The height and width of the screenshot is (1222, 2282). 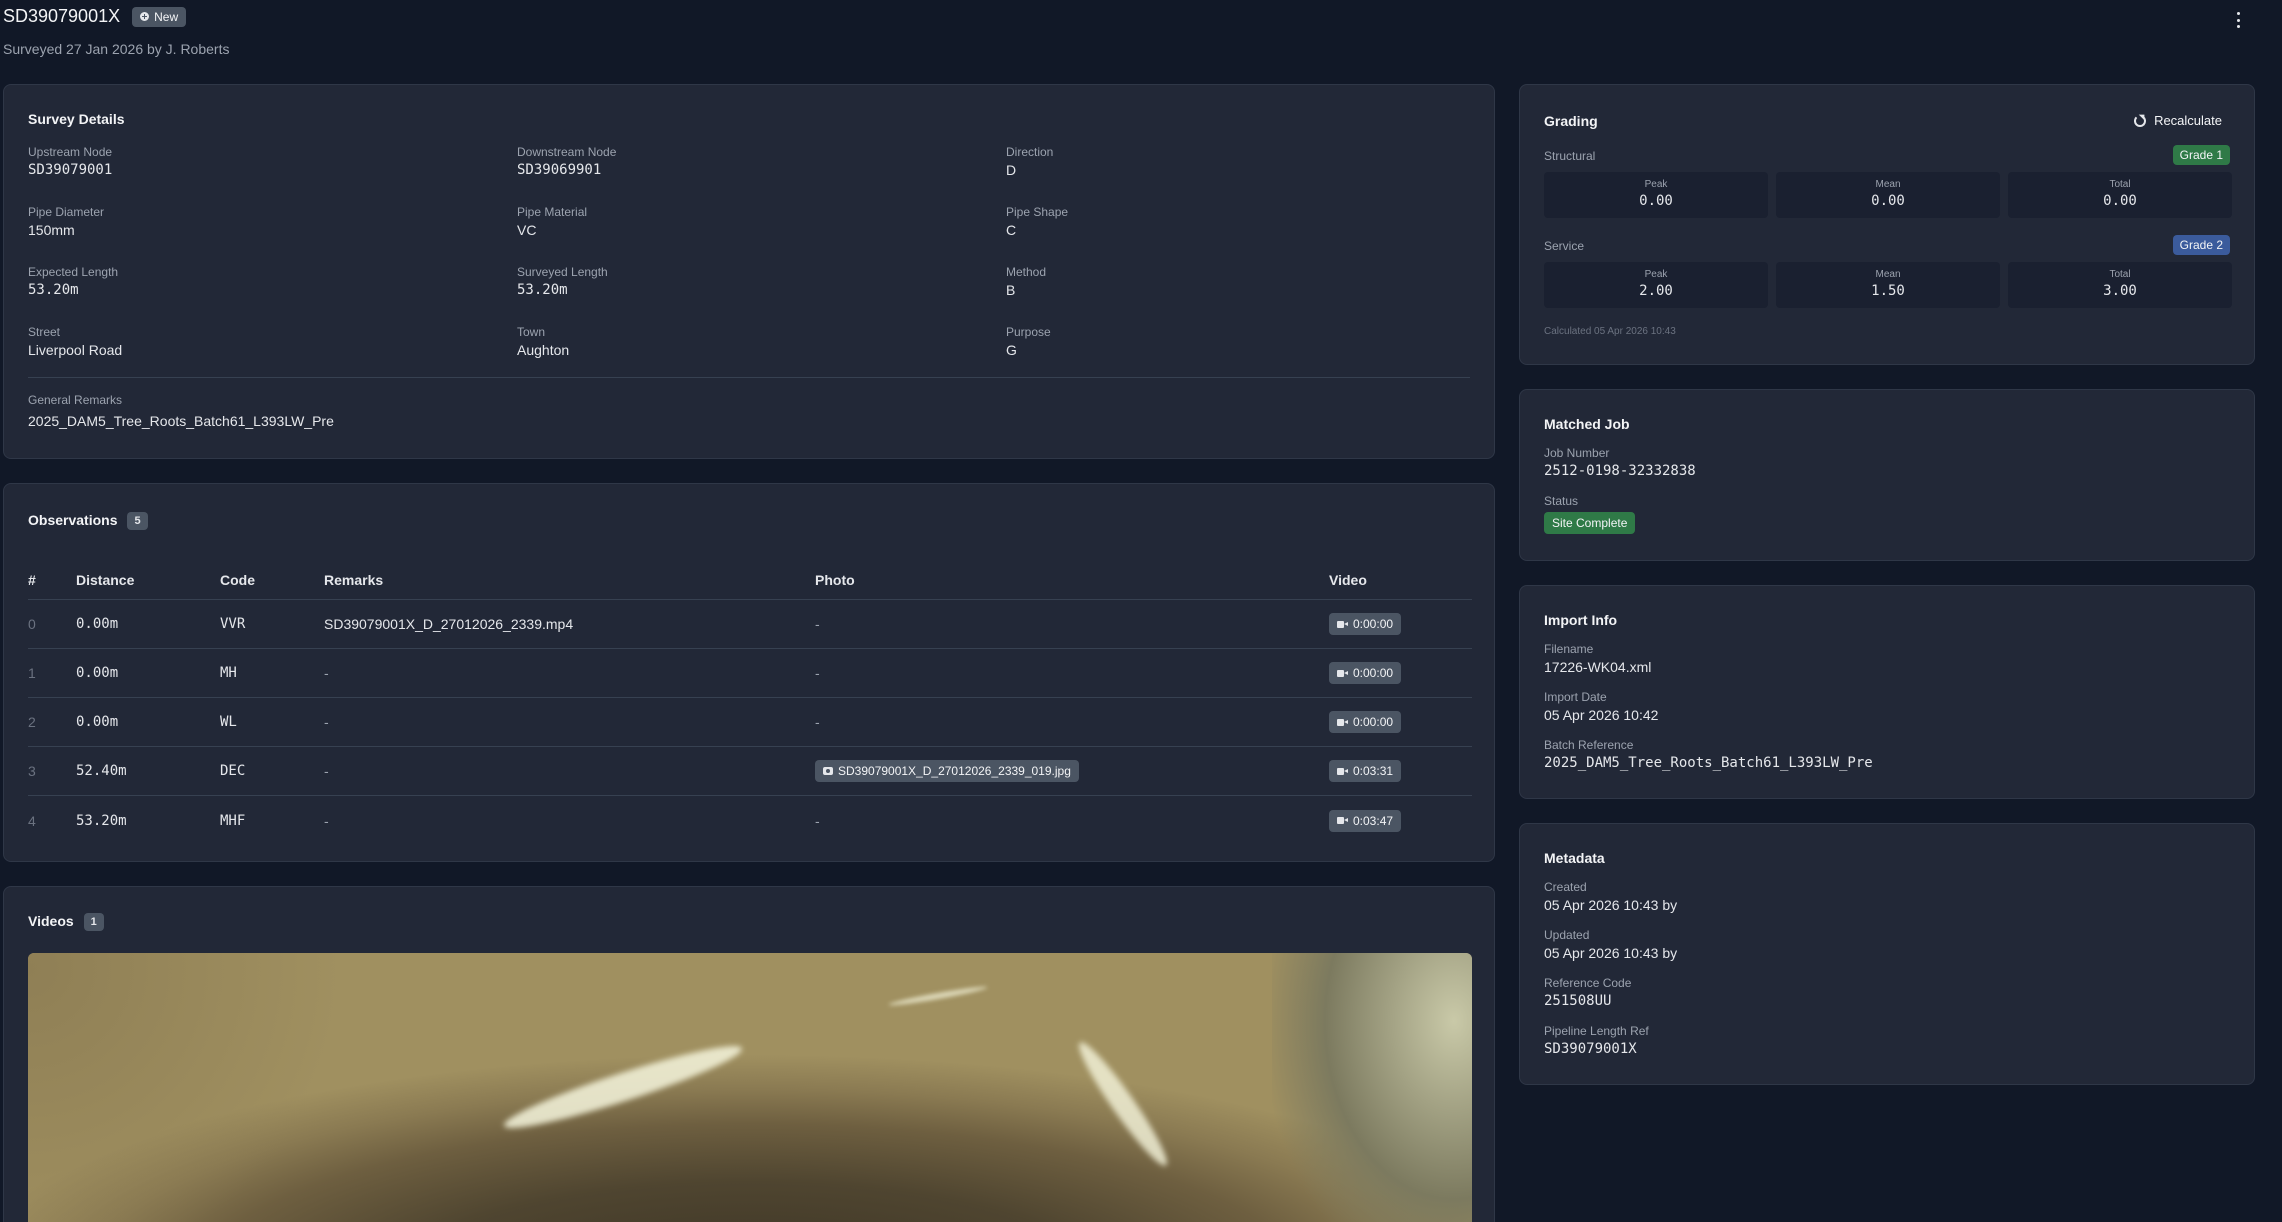 What do you see at coordinates (137, 521) in the screenshot?
I see `observations-count-badge: 5` at bounding box center [137, 521].